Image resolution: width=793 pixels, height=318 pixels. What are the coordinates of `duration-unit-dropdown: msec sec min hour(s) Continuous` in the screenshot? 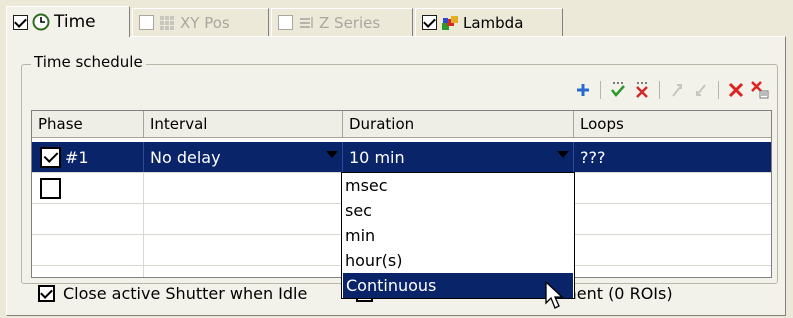 It's located at (458, 235).